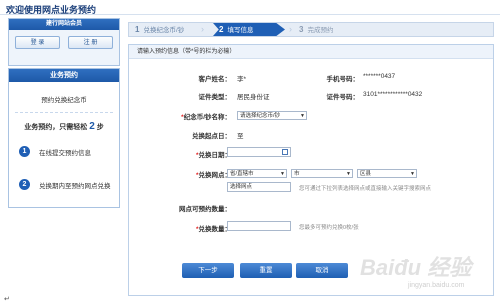  Describe the element at coordinates (416, 267) in the screenshot. I see `watermark-logo: Baiđu 经验` at that location.